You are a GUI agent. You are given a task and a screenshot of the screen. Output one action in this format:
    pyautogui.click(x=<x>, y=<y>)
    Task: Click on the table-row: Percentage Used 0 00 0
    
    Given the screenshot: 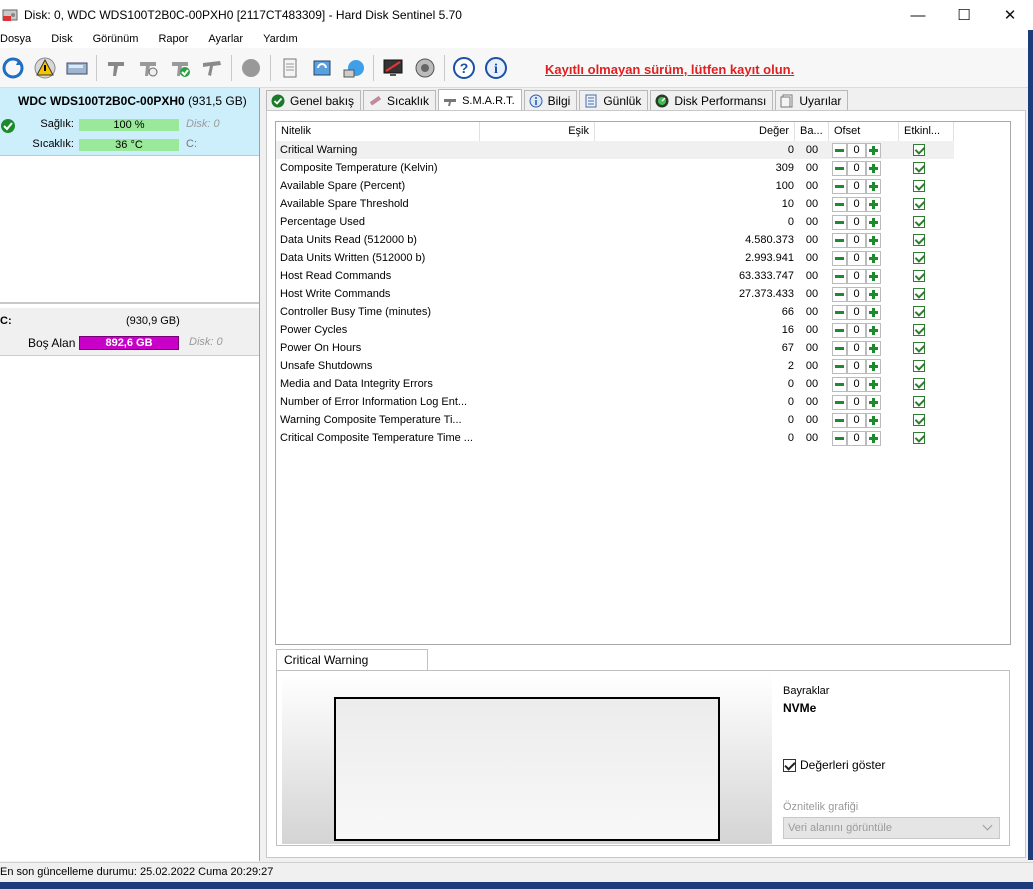 What is the action you would take?
    pyautogui.click(x=615, y=222)
    